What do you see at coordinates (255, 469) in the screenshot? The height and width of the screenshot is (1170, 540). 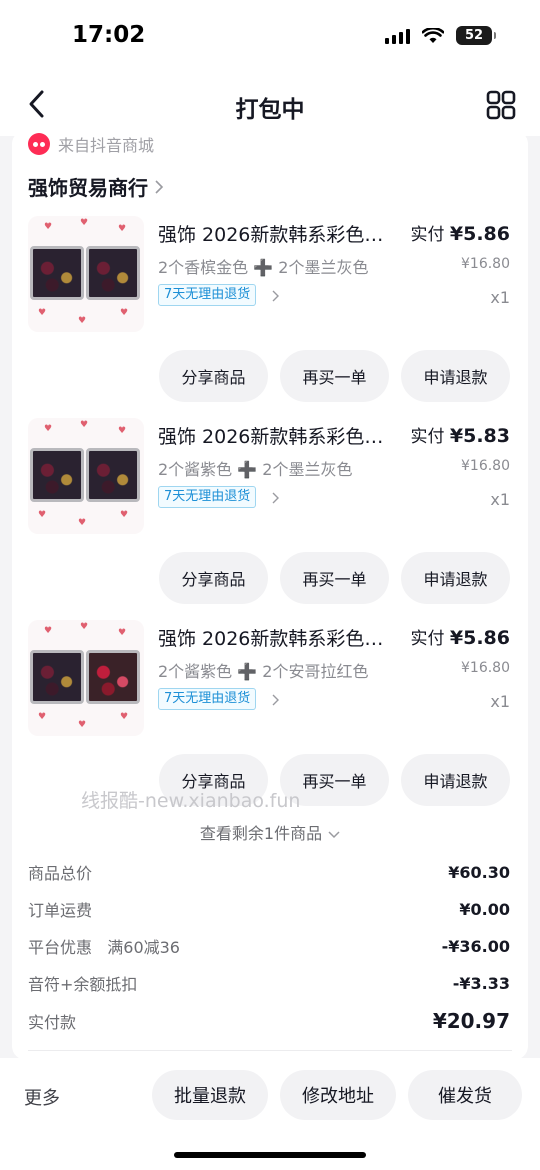 I see `item-spec: 2个酱紫色 ➕ 2个墨兰灰色` at bounding box center [255, 469].